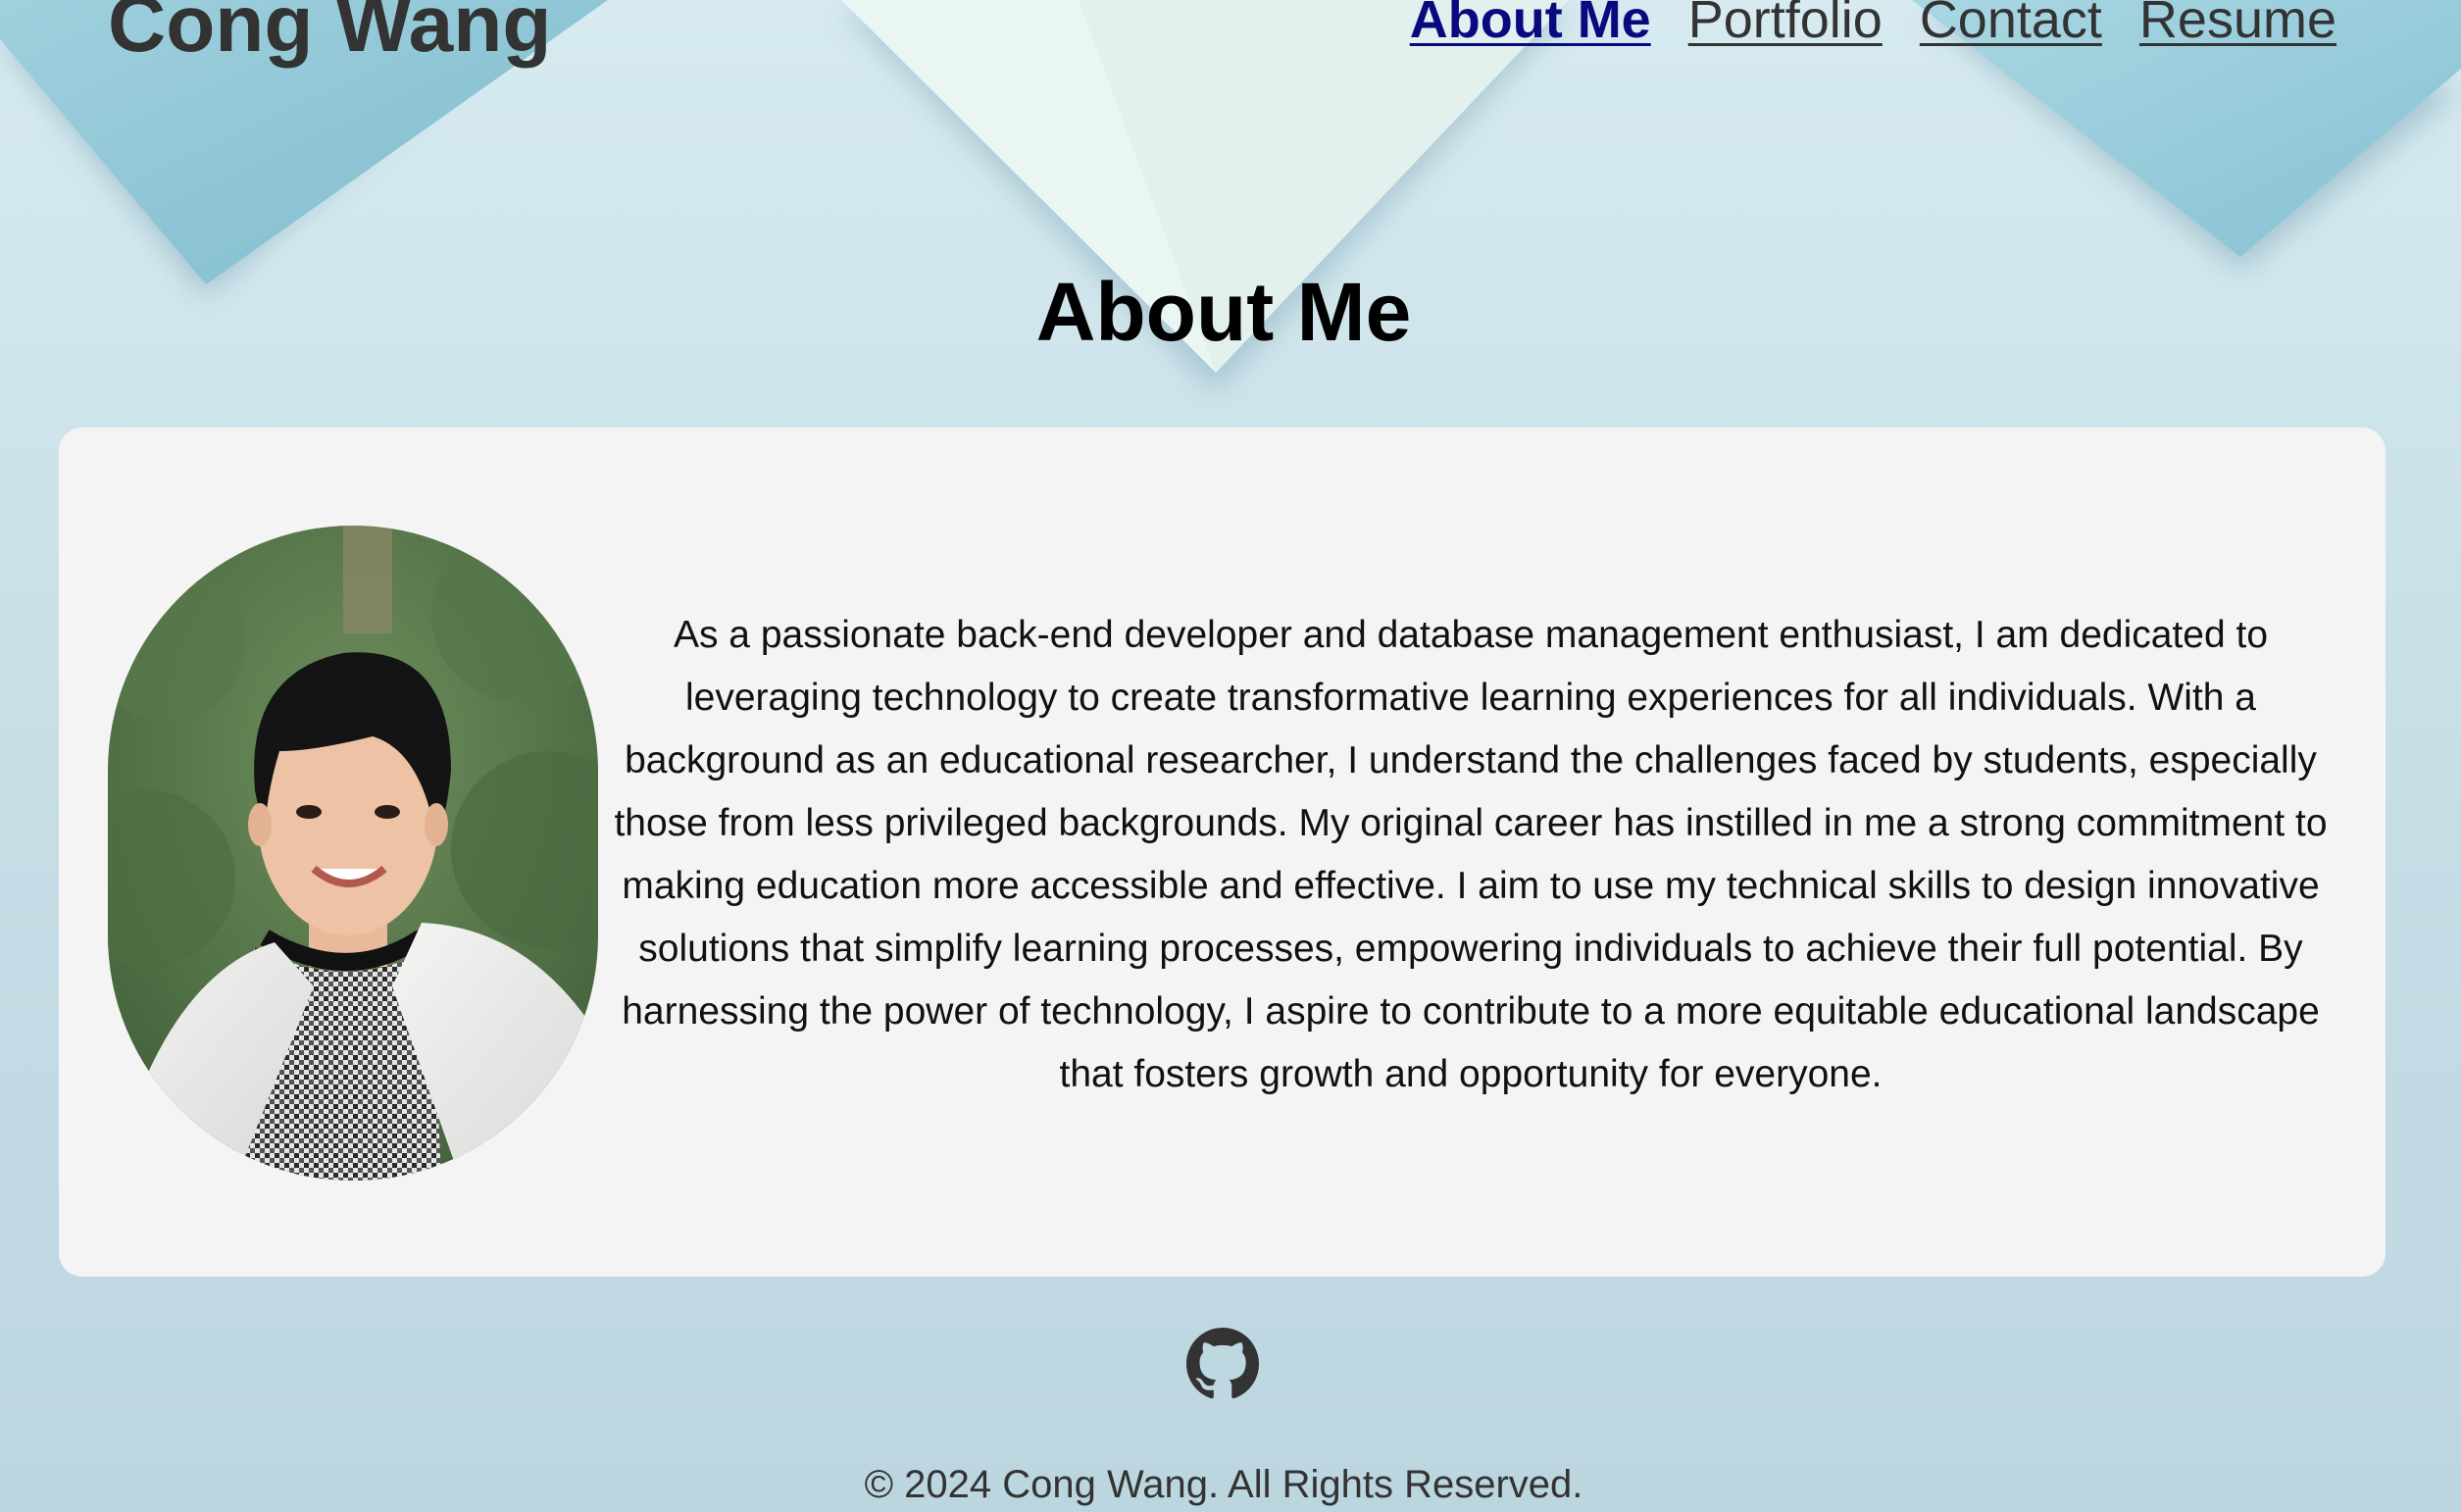  I want to click on about-heading: About Me, so click(1223, 312).